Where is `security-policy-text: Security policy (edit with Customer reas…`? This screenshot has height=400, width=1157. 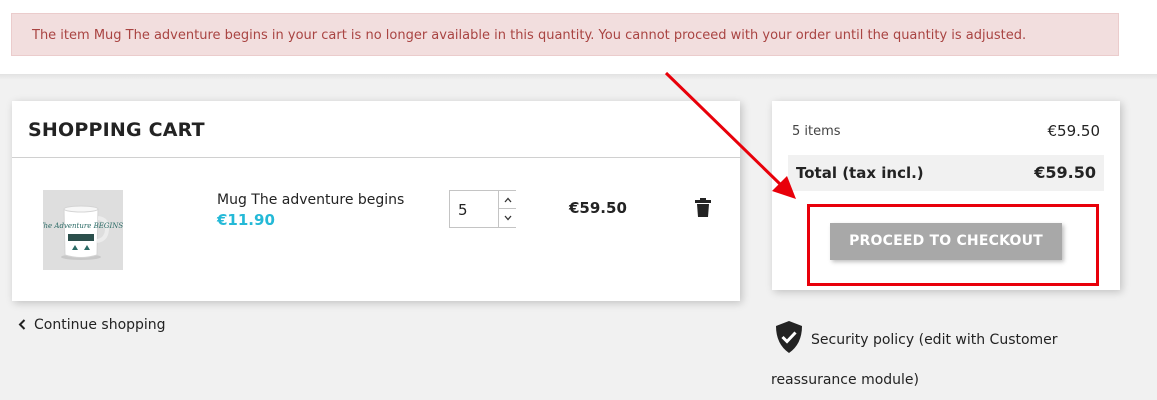 security-policy-text: Security policy (edit with Customer reas… is located at coordinates (914, 360).